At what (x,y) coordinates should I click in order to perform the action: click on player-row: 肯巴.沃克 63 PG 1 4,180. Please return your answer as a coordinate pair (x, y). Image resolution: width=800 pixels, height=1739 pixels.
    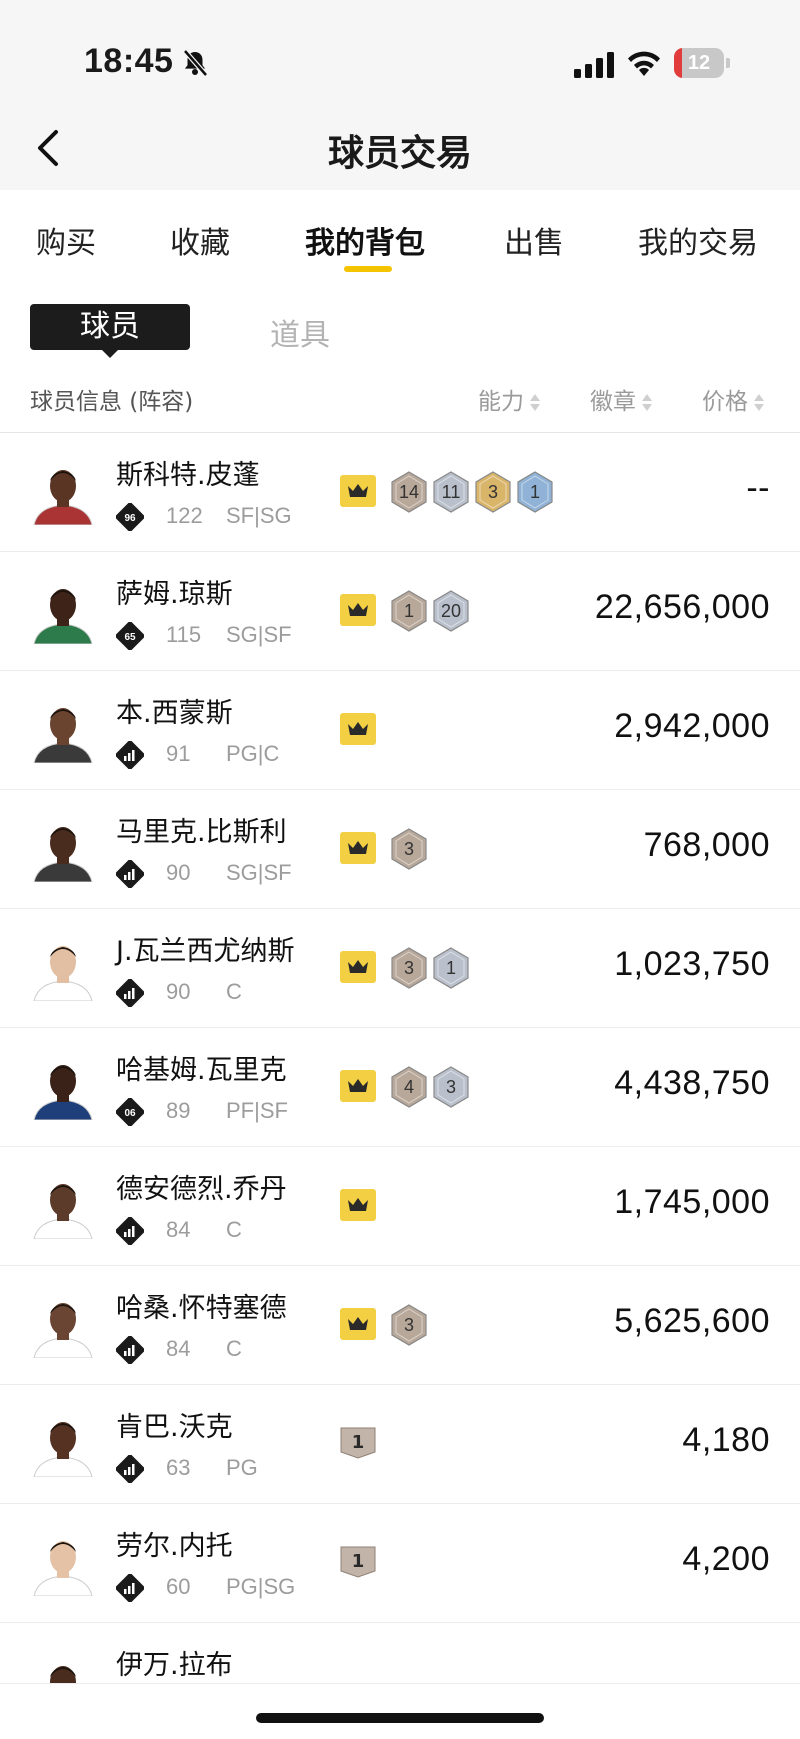
    Looking at the image, I should click on (400, 1444).